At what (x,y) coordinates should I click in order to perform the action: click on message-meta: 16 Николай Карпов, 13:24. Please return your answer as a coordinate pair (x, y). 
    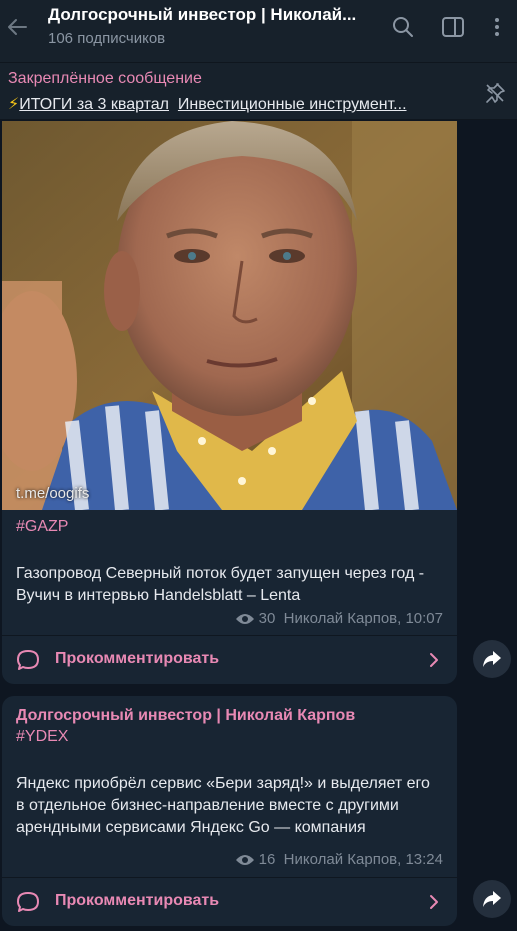
    Looking at the image, I should click on (339, 859).